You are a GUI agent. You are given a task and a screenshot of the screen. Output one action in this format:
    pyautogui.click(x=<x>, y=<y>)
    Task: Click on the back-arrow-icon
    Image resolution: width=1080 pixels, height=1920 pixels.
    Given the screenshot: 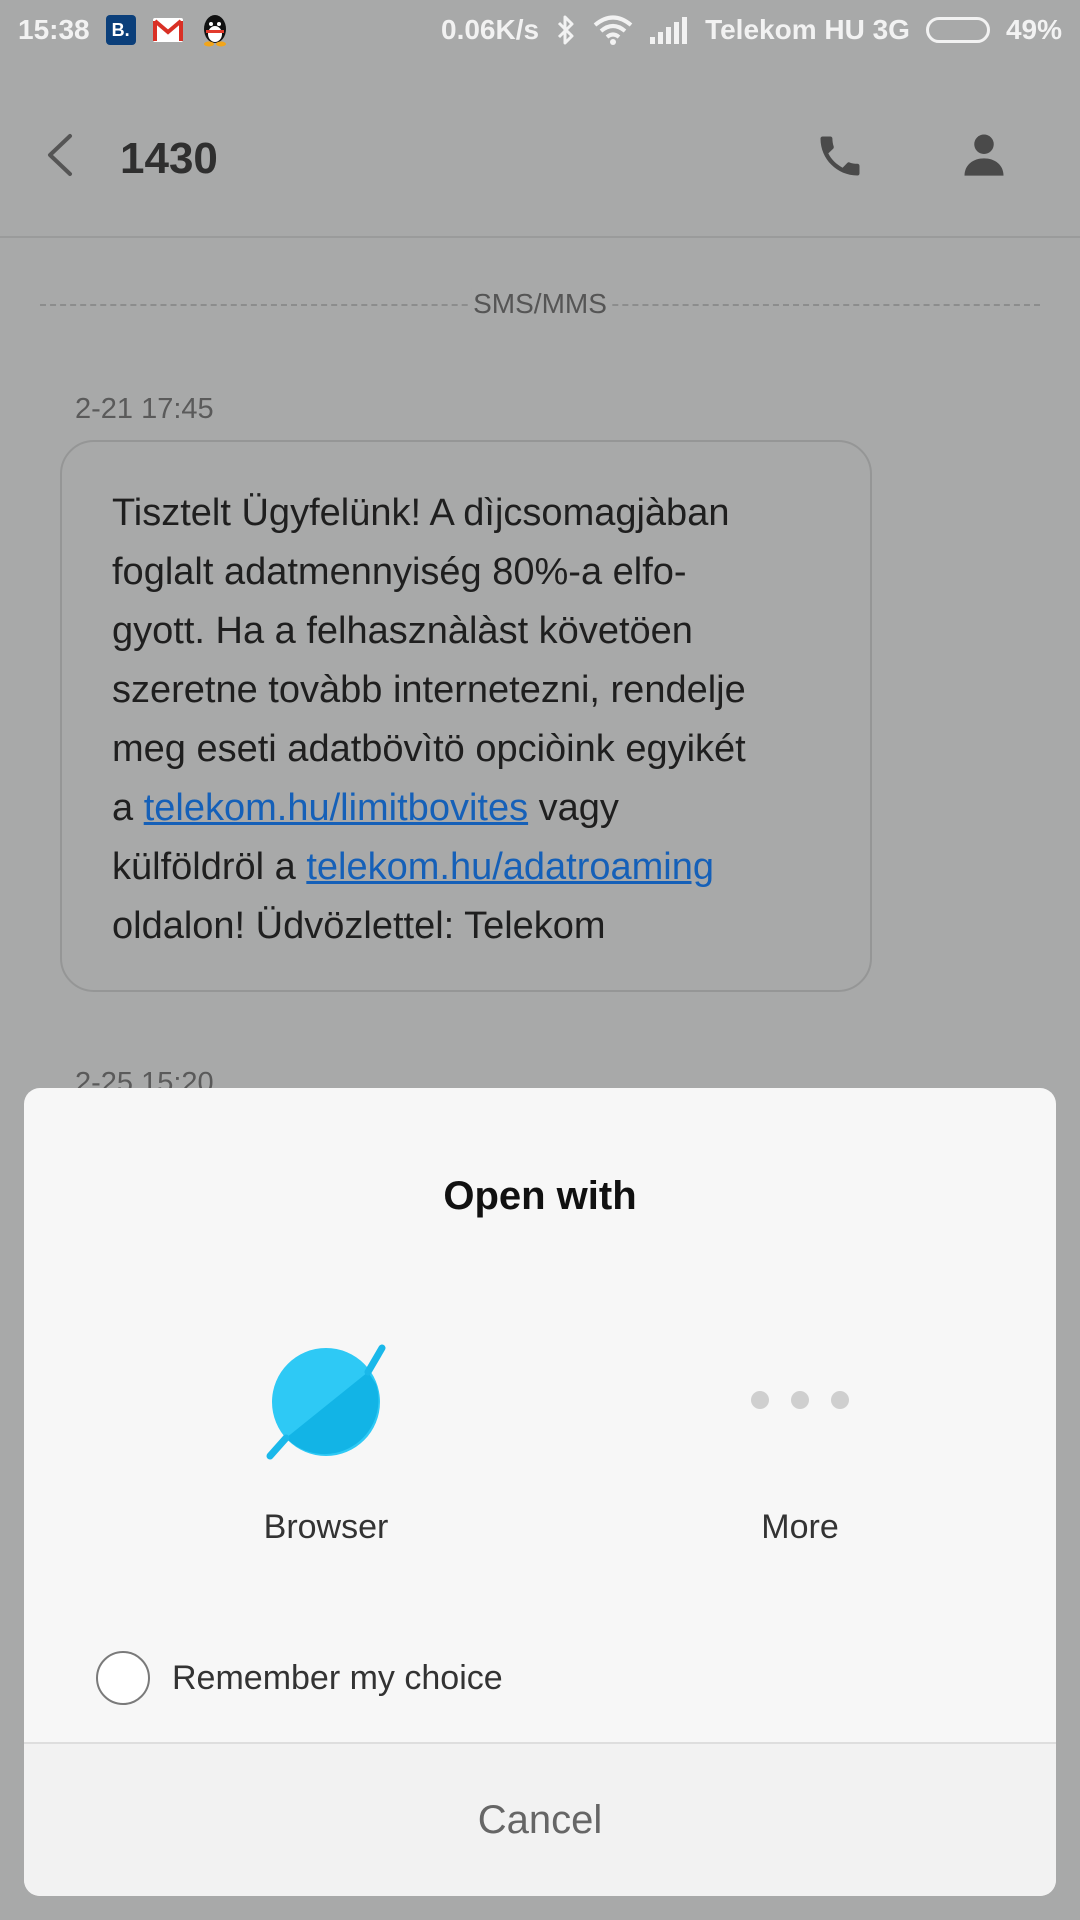 What is the action you would take?
    pyautogui.click(x=60, y=155)
    